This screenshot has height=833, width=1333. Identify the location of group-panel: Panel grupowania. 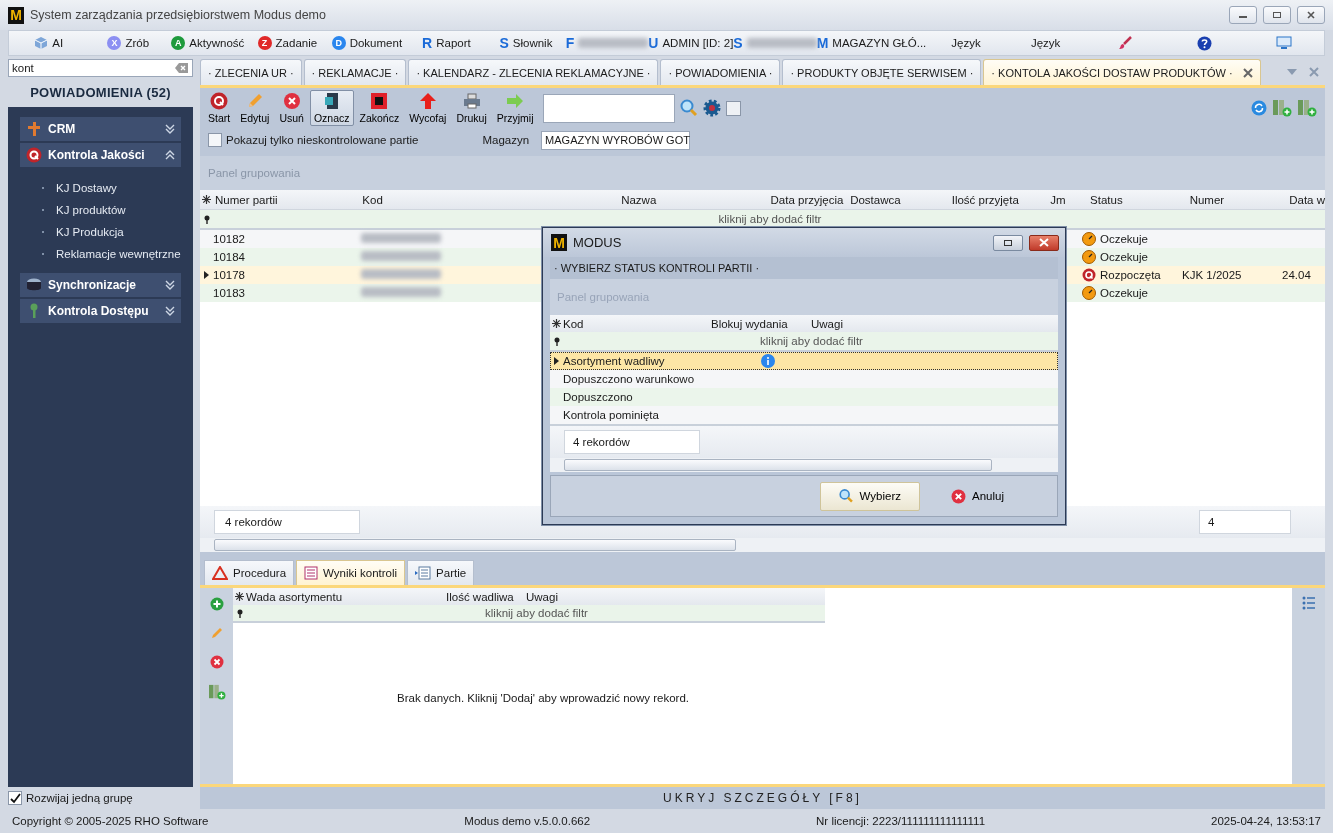
(762, 173).